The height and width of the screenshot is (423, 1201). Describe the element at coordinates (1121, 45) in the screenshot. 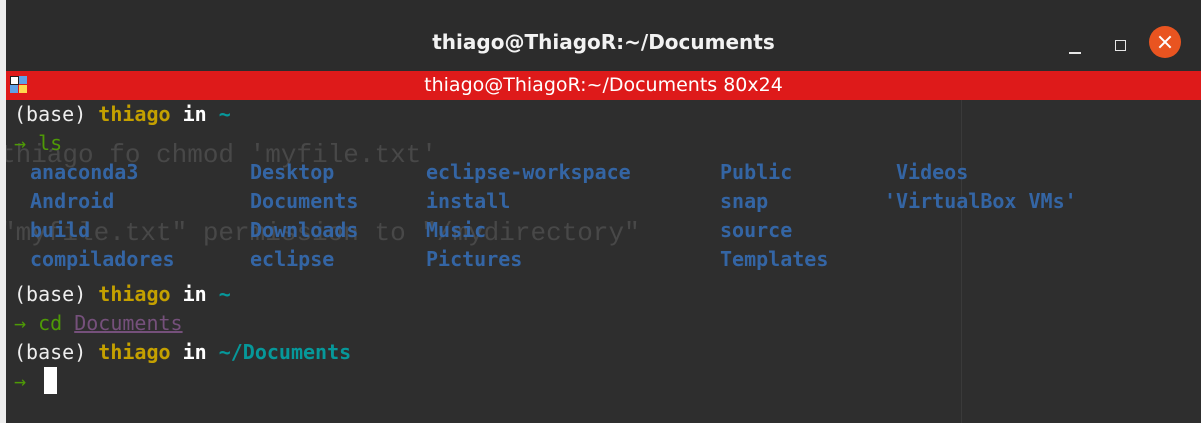

I see `maximize-button` at that location.